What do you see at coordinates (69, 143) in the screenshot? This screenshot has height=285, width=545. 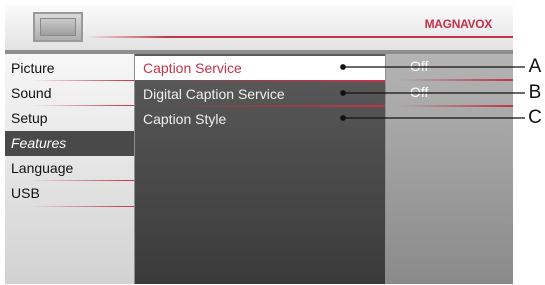 I see `menu-item-features: Features` at bounding box center [69, 143].